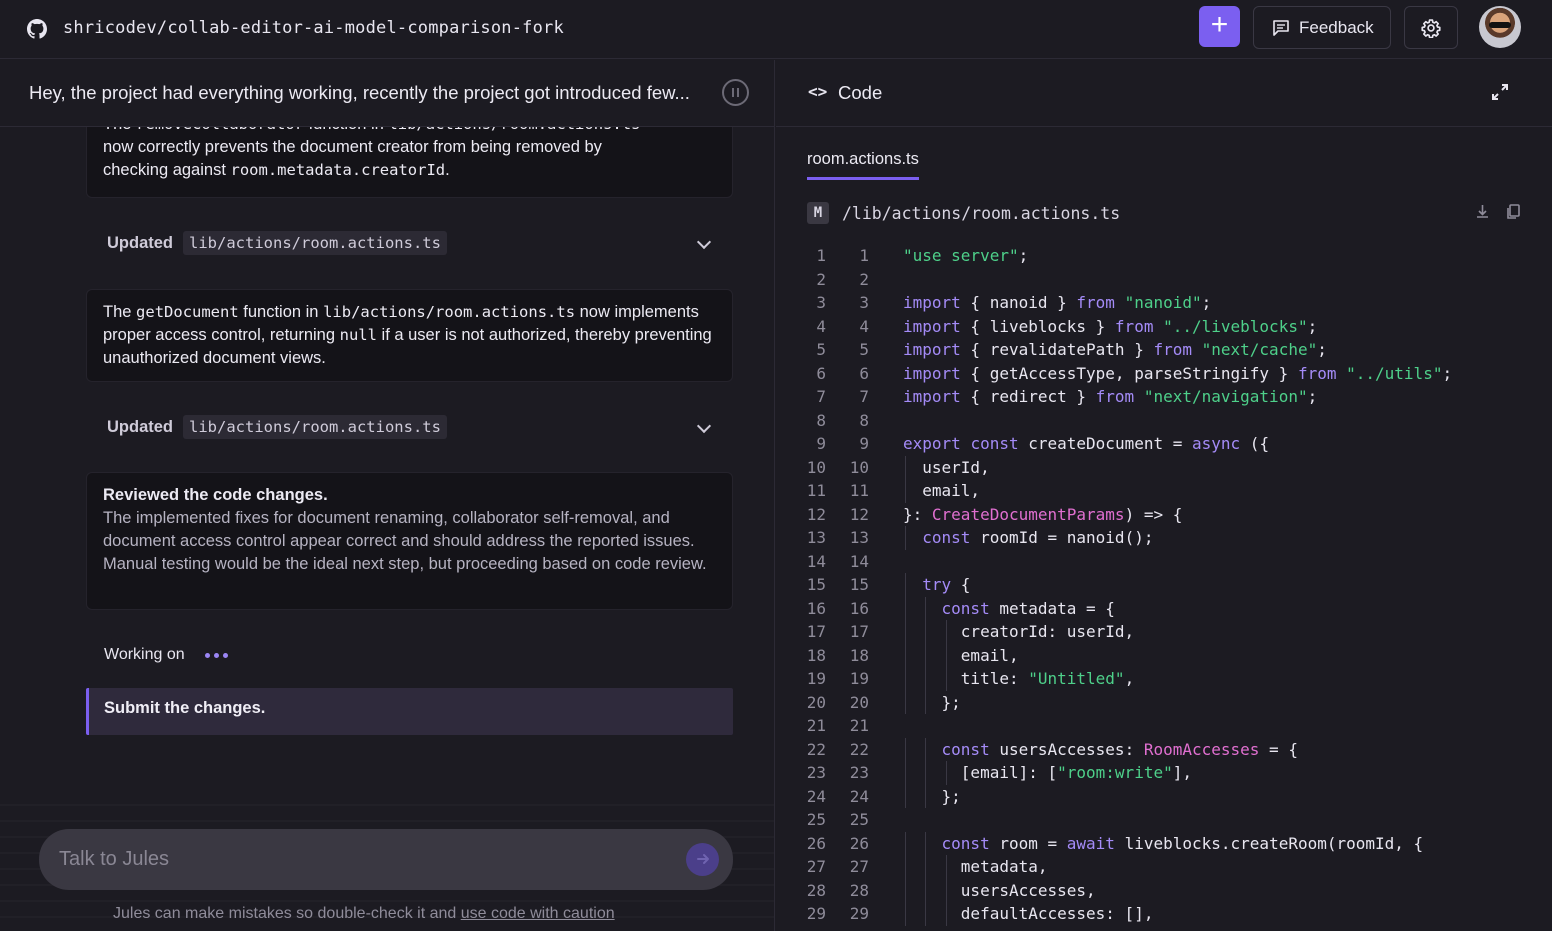 This screenshot has width=1552, height=931. What do you see at coordinates (821, 302) in the screenshot?
I see `old-line-number: 3` at bounding box center [821, 302].